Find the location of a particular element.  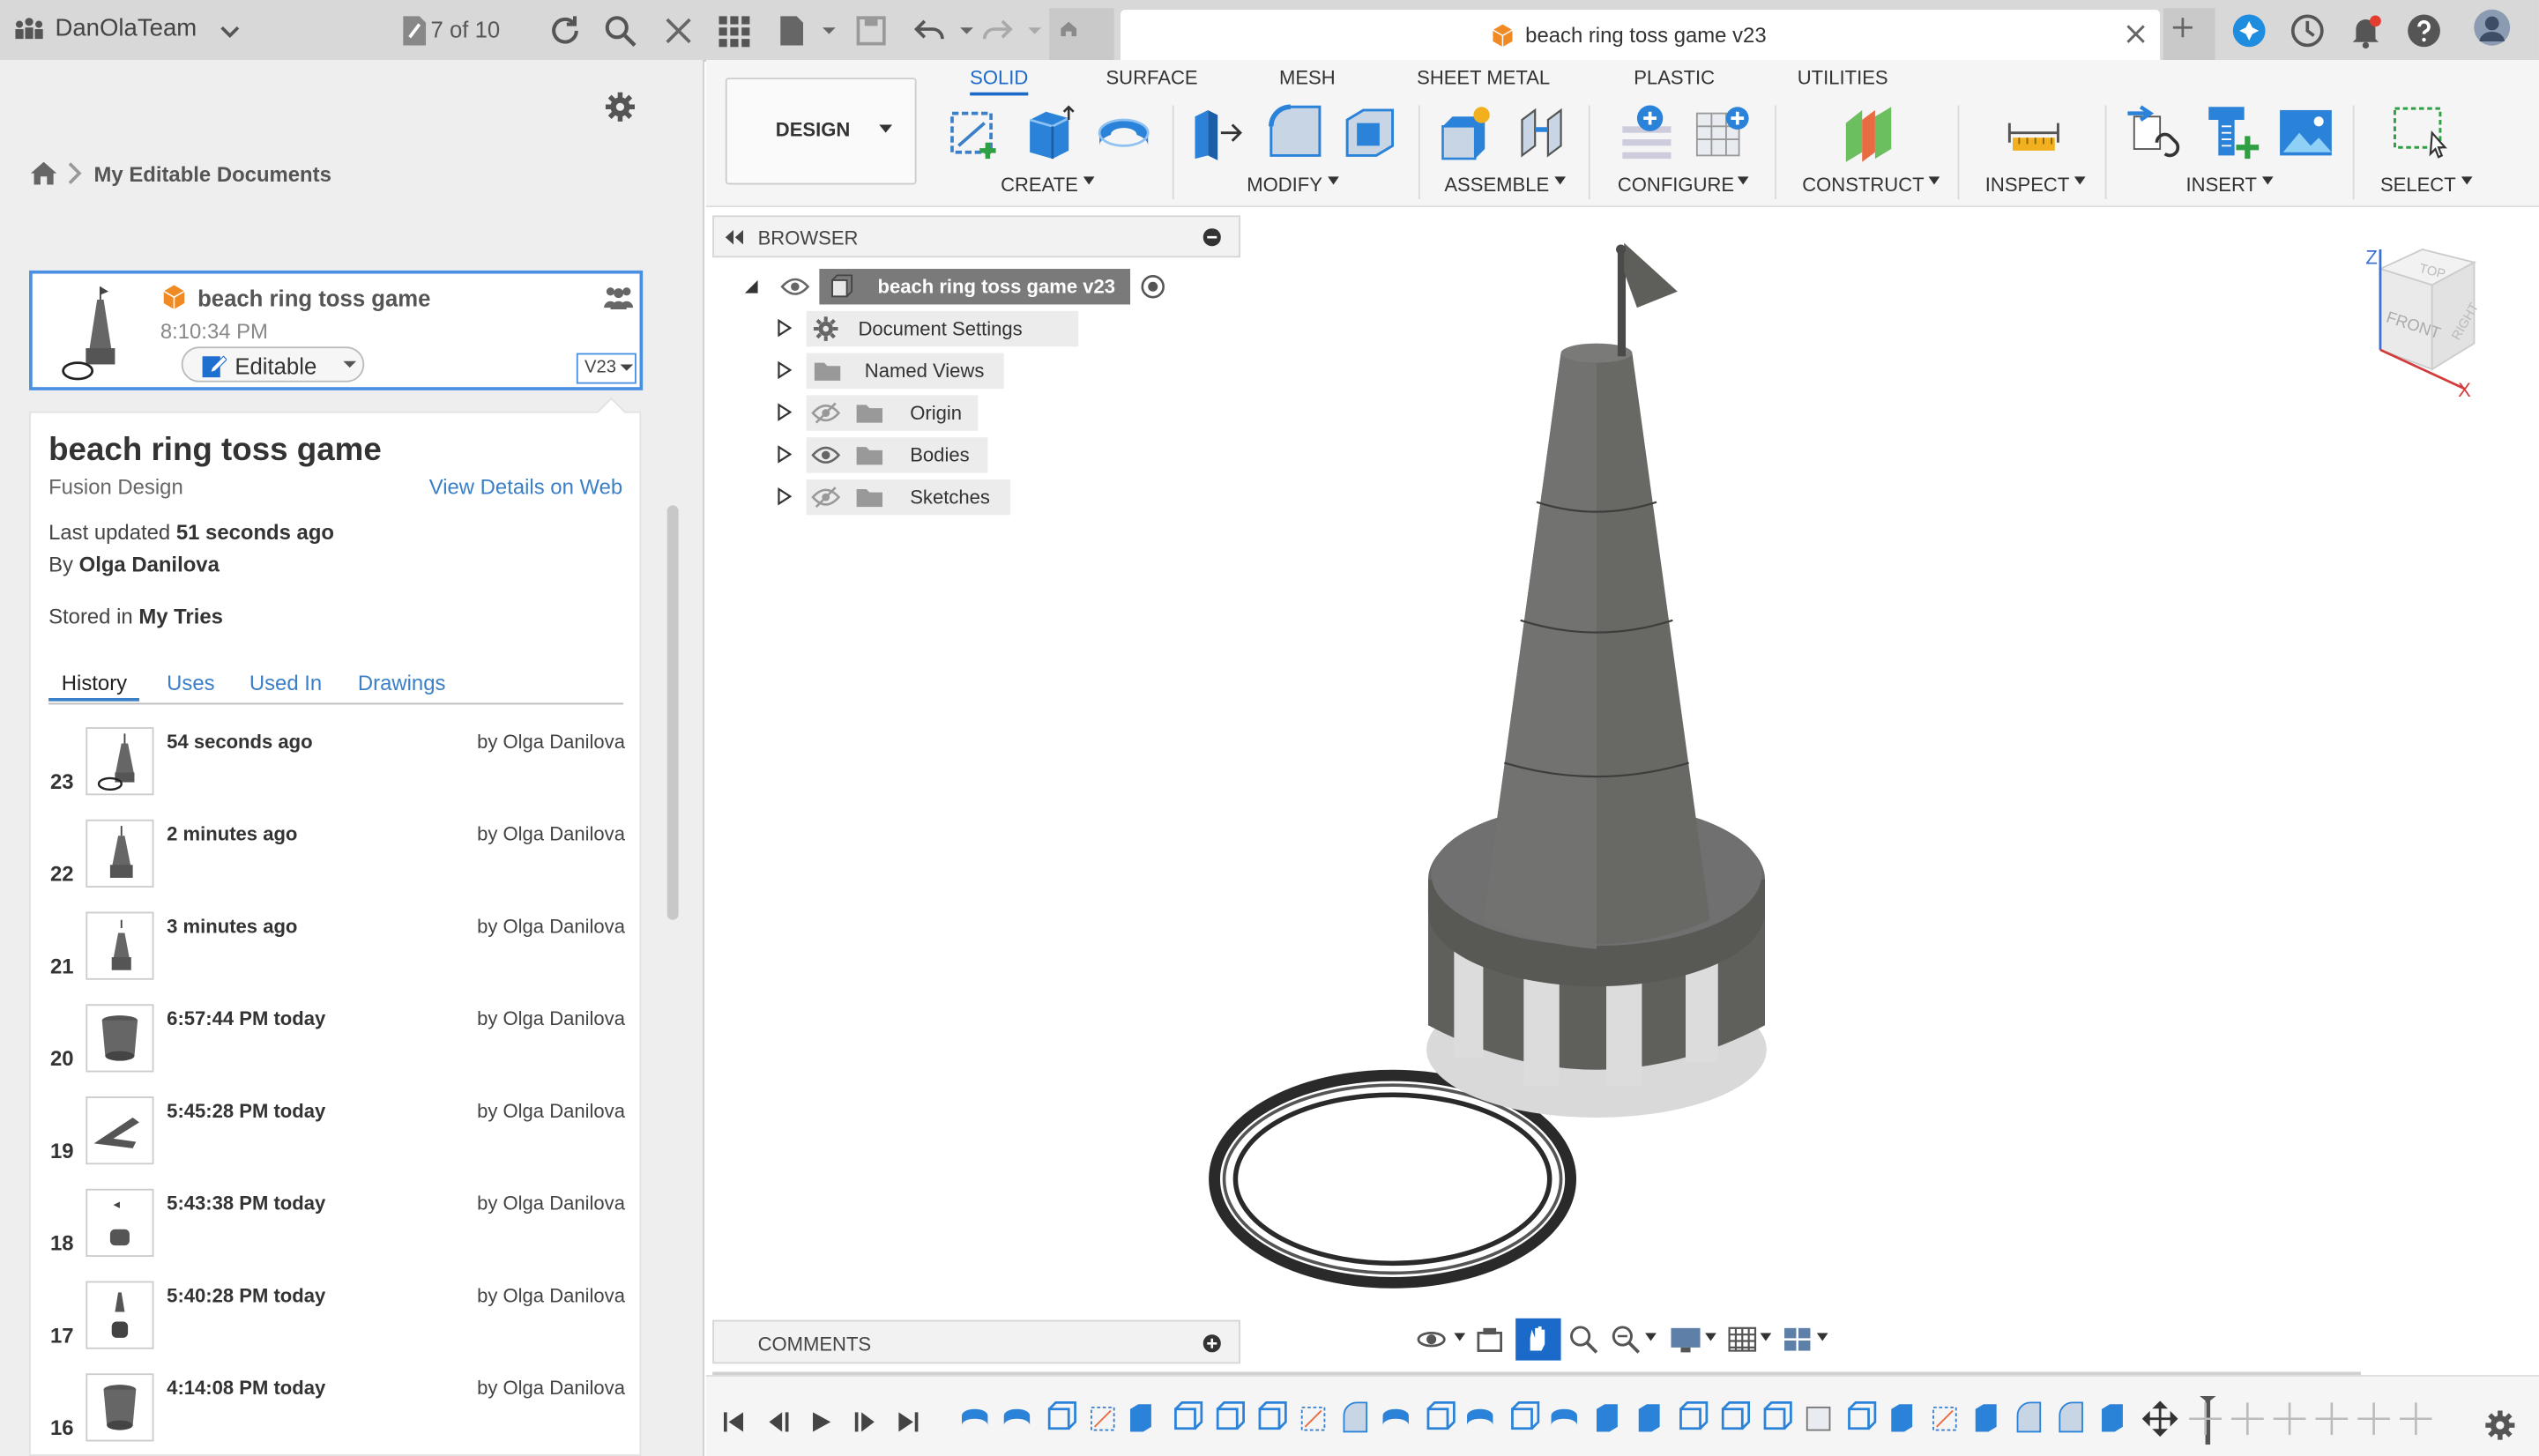

stored-in-value: My Tries is located at coordinates (180, 616).